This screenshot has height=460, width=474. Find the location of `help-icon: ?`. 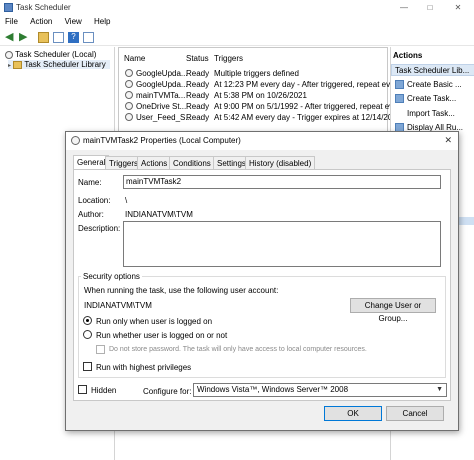

help-icon: ? is located at coordinates (73, 37).